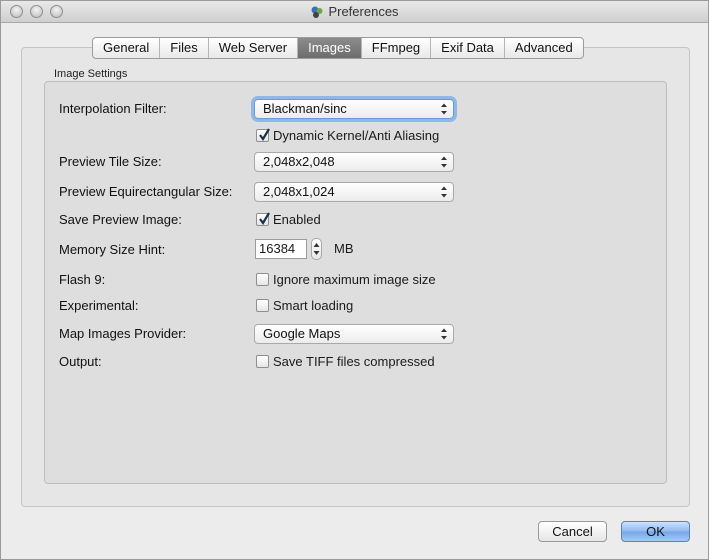 The height and width of the screenshot is (560, 709). Describe the element at coordinates (262, 305) in the screenshot. I see `smart-loading-checkbox` at that location.